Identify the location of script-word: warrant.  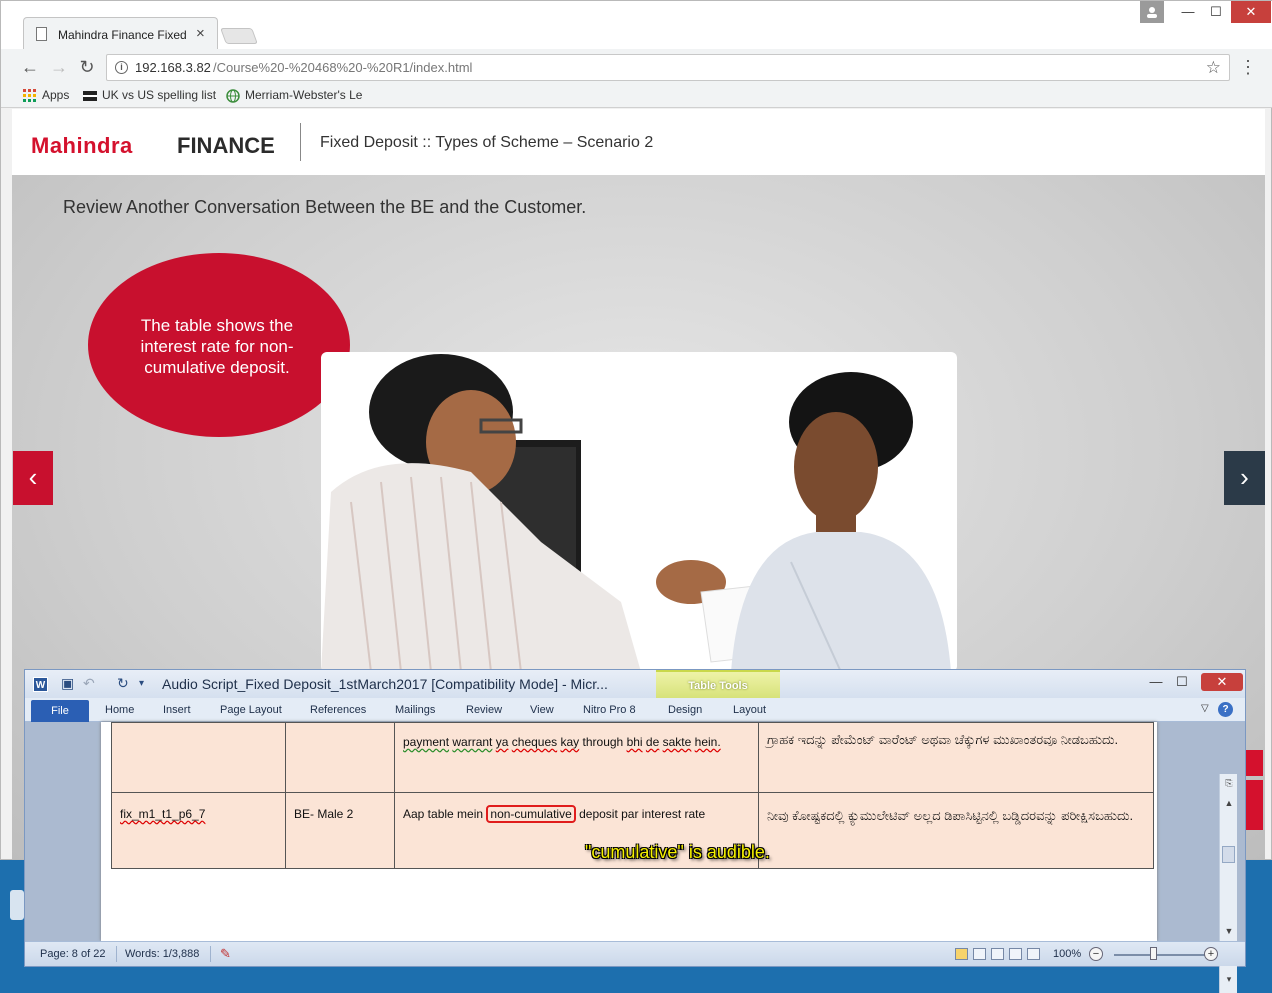
(472, 742).